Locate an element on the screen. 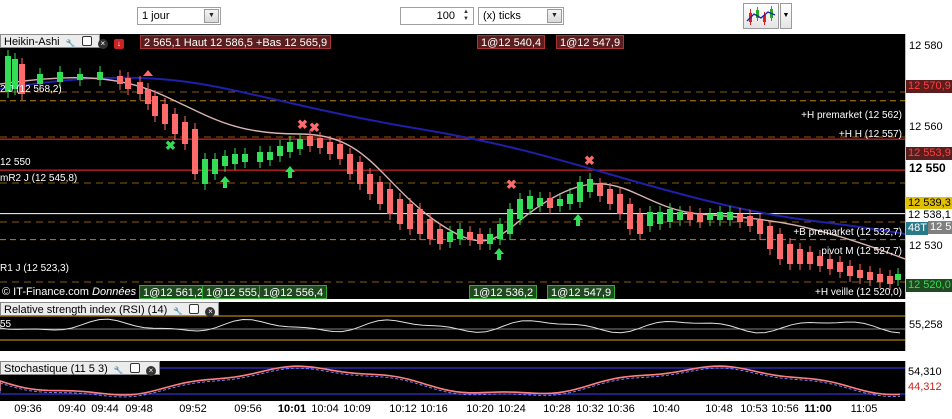 The width and height of the screenshot is (952, 419). down-arrow-icon is located at coordinates (148, 73).